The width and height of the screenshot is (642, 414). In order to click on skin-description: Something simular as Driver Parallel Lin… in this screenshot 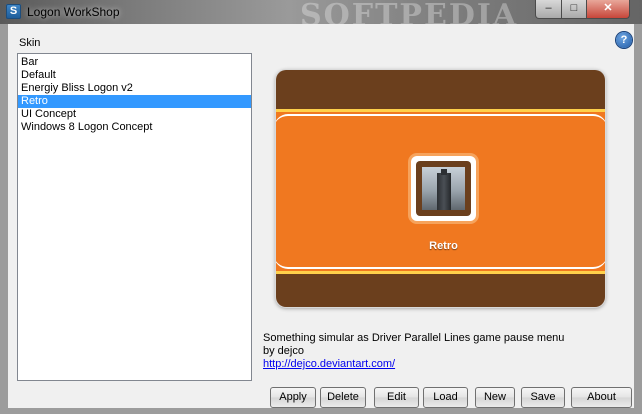, I will do `click(413, 351)`.